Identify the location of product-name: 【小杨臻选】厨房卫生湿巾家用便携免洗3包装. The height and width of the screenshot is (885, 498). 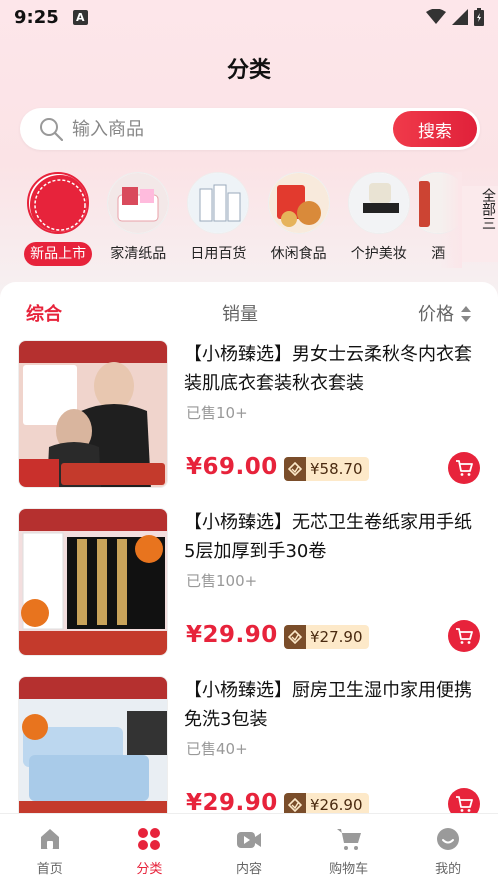
(332, 705).